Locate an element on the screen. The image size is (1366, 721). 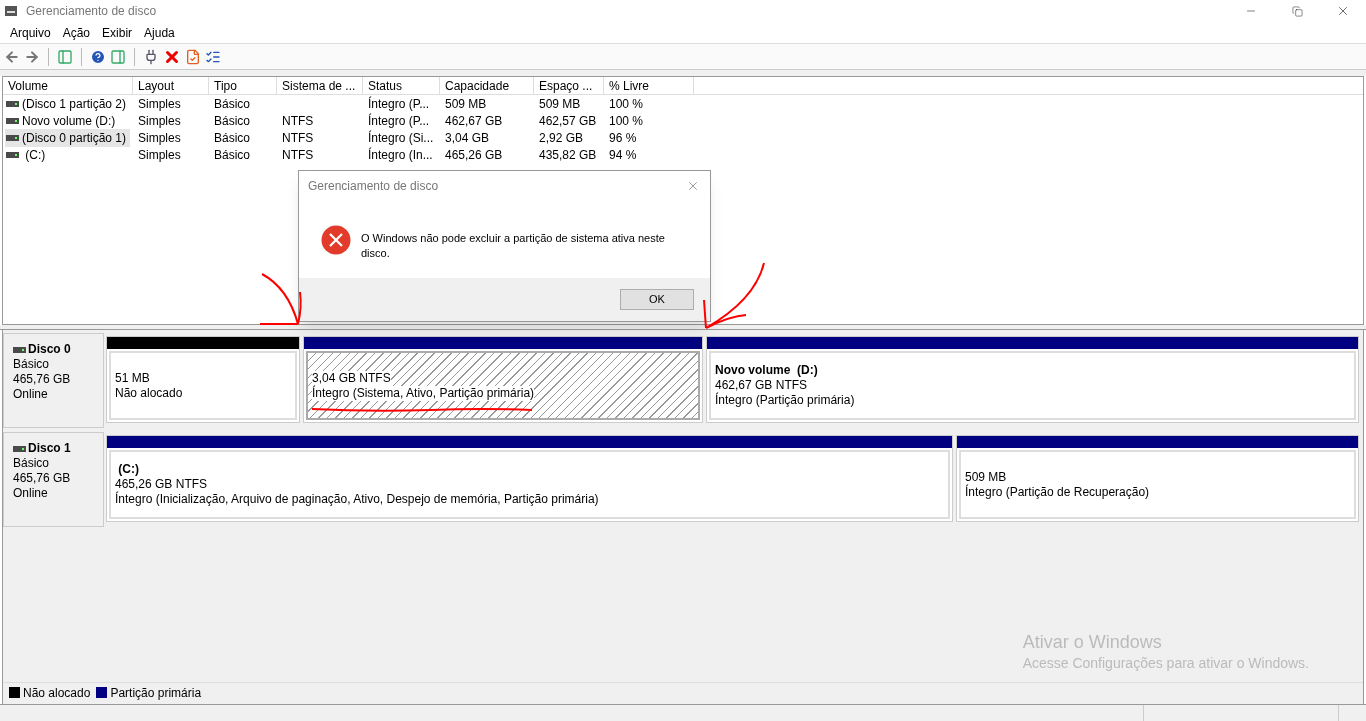
partition-title: (C:) is located at coordinates (128, 469).